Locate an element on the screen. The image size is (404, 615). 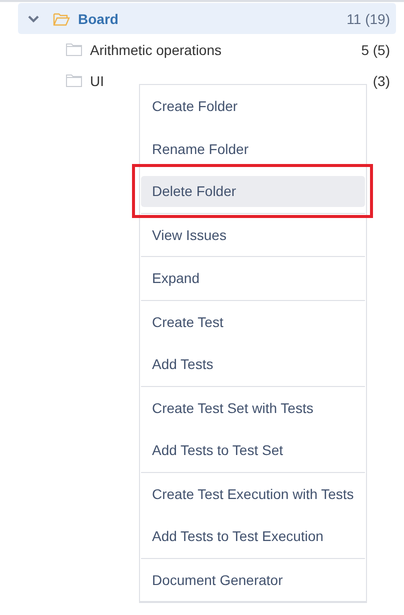
menu-item: View Issues is located at coordinates (253, 234).